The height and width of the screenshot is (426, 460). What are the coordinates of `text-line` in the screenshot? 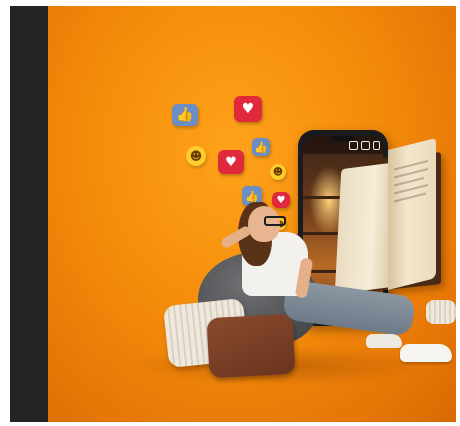 It's located at (410, 197).